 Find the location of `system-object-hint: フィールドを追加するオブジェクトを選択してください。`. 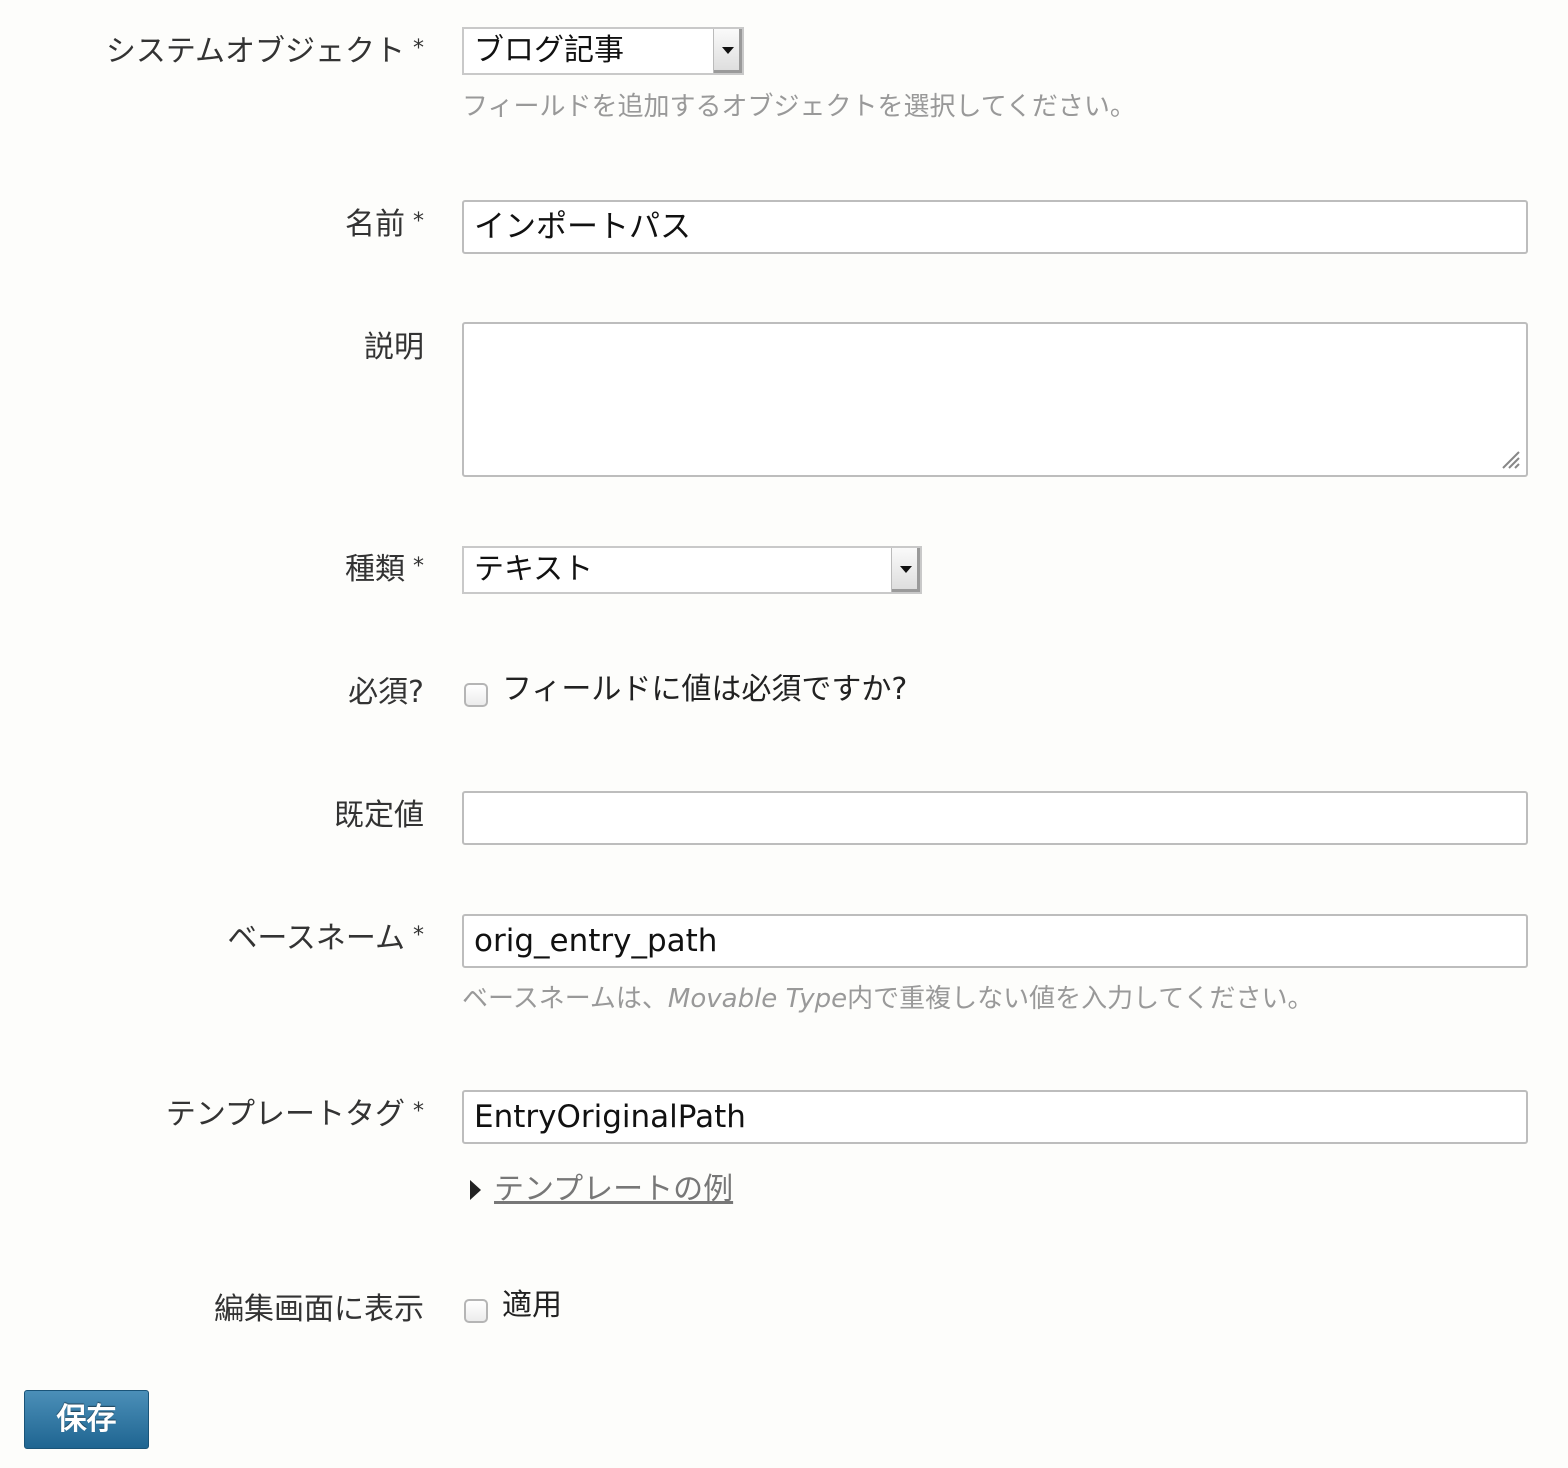

system-object-hint: フィールドを追加するオブジェクトを選択してください。 is located at coordinates (799, 107).